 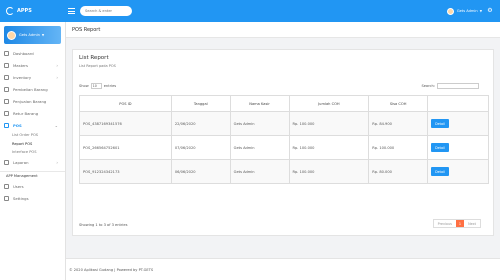 I want to click on dashboard-icon, so click(x=6, y=53).